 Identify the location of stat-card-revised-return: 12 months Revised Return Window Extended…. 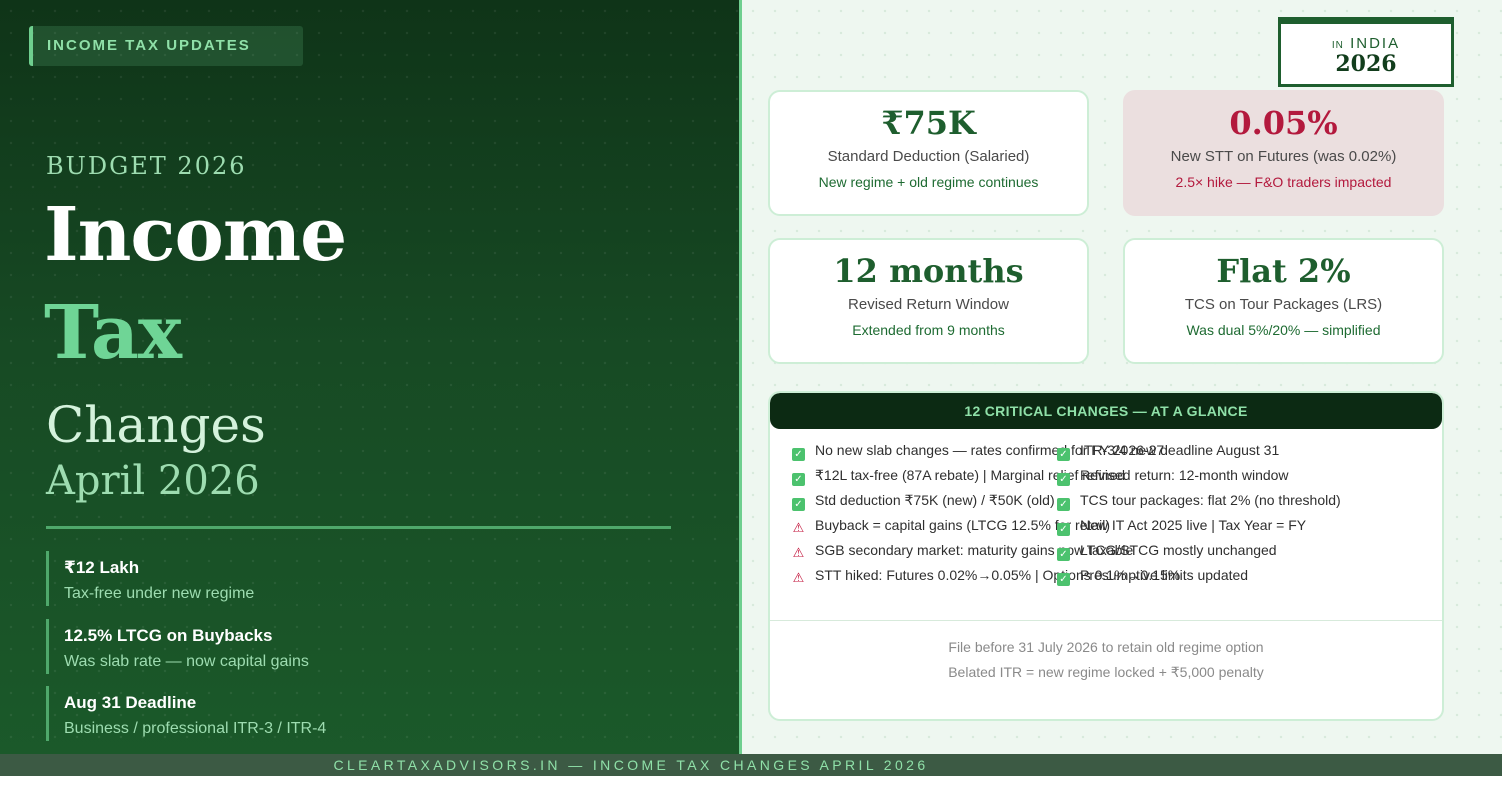
(928, 301).